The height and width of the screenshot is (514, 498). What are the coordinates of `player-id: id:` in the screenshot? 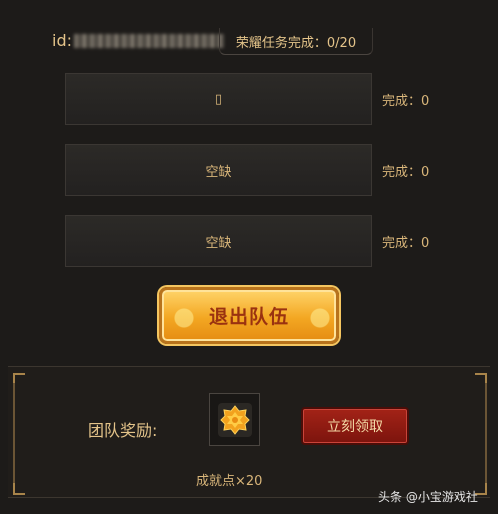 It's located at (138, 40).